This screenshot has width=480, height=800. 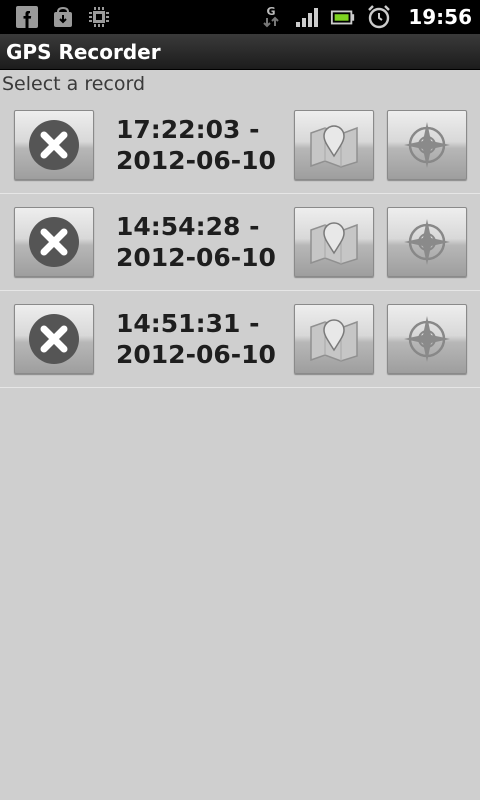 I want to click on record-label: 14:51:31 - 2012-06-10, so click(x=205, y=339).